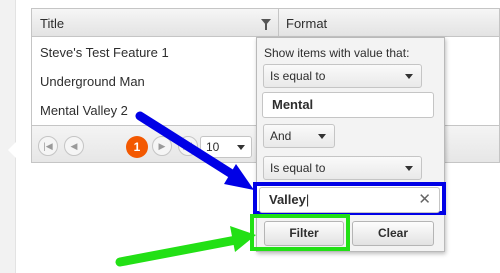  What do you see at coordinates (48, 146) in the screenshot?
I see `first-page-icon: |◀` at bounding box center [48, 146].